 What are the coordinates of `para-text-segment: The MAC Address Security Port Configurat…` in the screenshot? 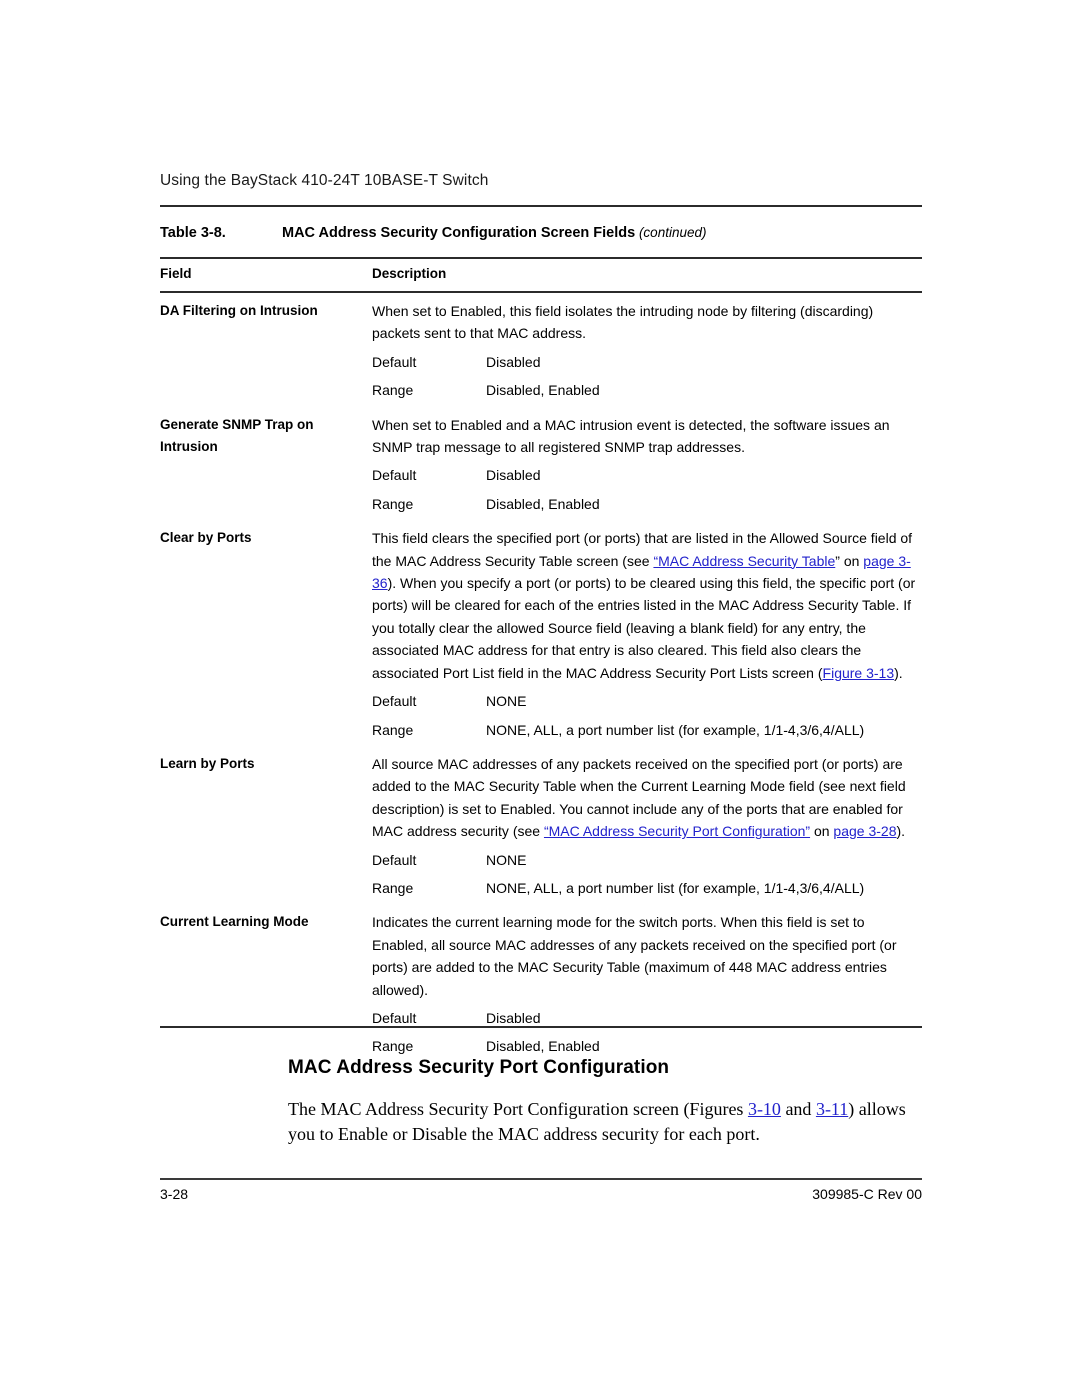 It's located at (518, 1109).